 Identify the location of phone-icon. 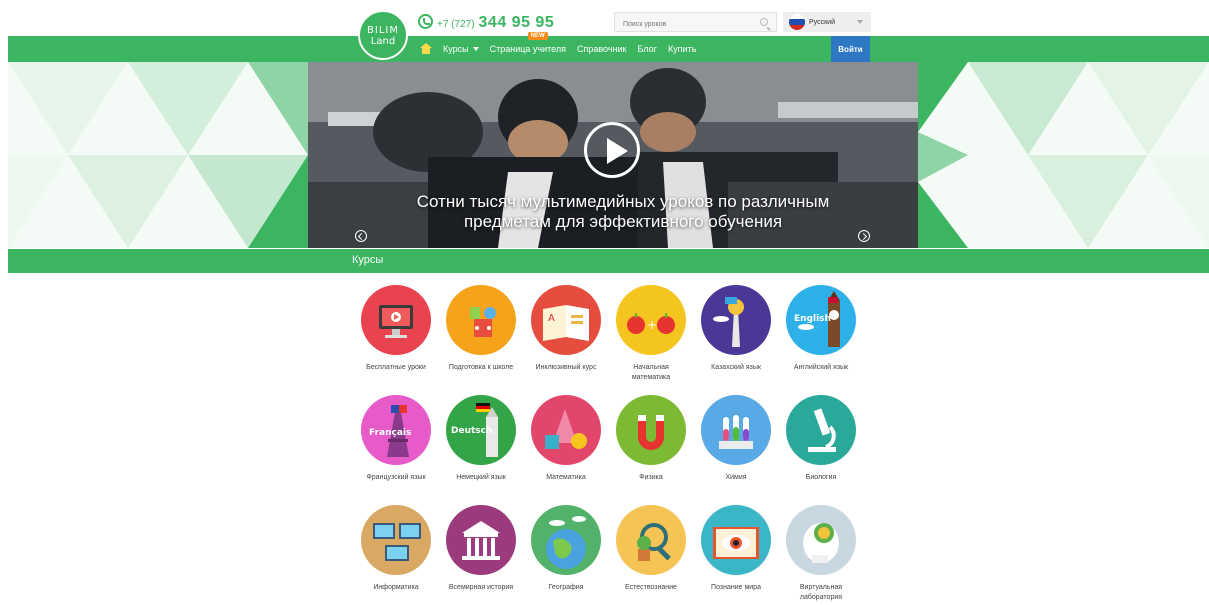
(425, 21).